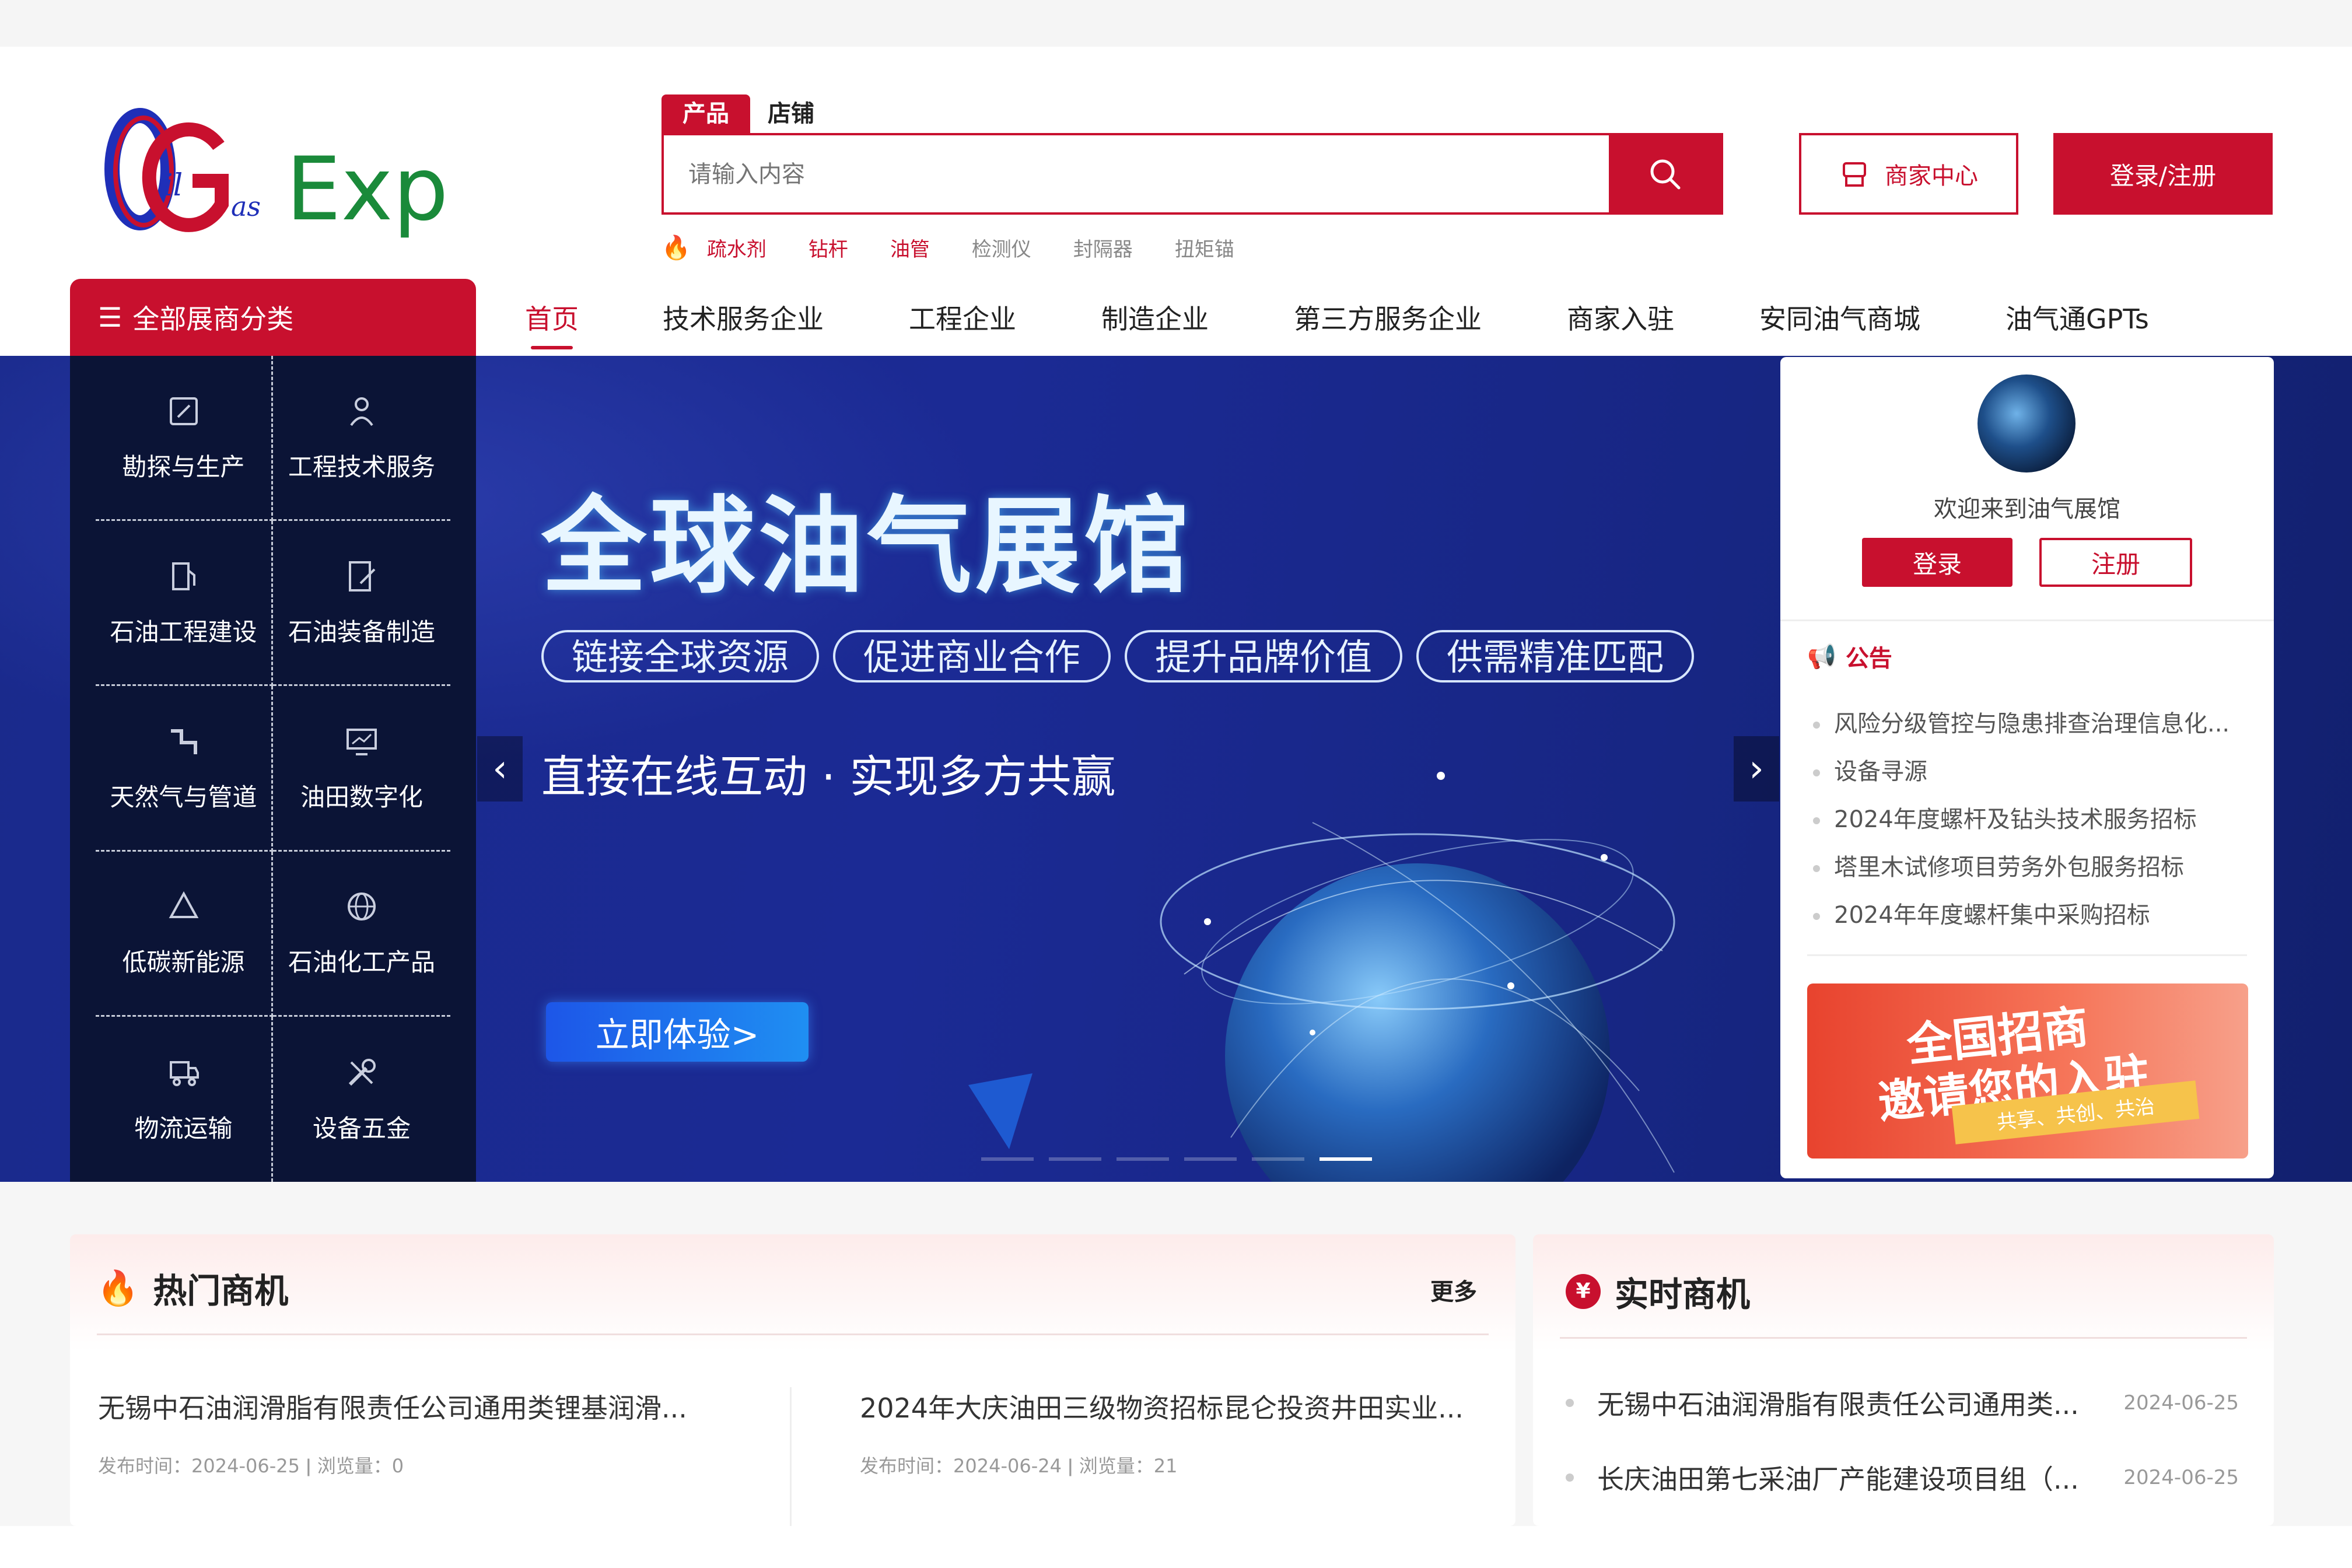 Image resolution: width=2352 pixels, height=1568 pixels. Describe the element at coordinates (677, 1032) in the screenshot. I see `try-now-button: 立即体验>` at that location.